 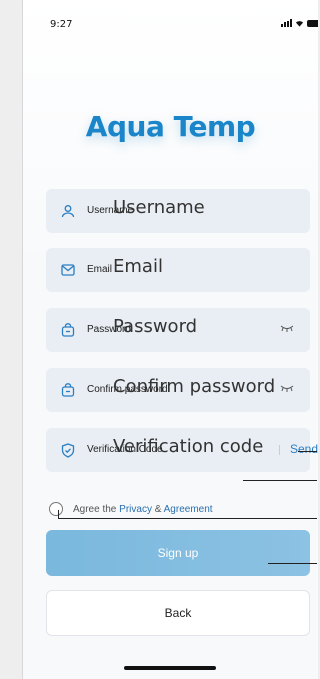 I want to click on home-indicator, so click(x=170, y=668).